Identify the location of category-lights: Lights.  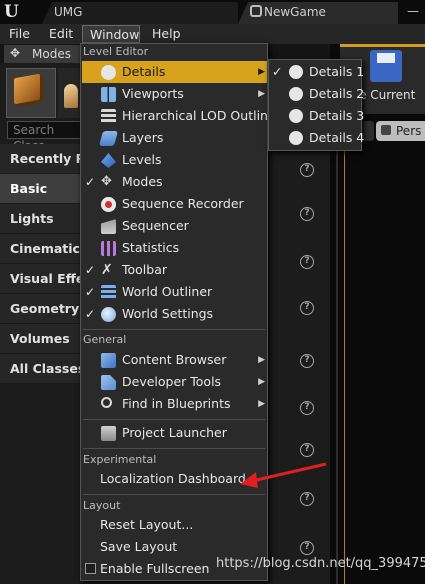
(41, 219).